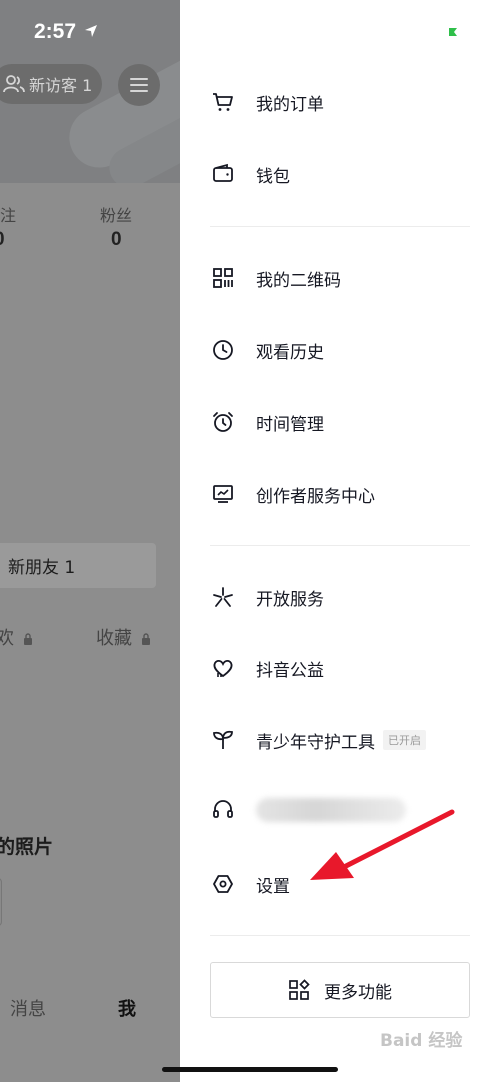 Image resolution: width=500 pixels, height=1082 pixels. I want to click on grid-apps-icon, so click(299, 989).